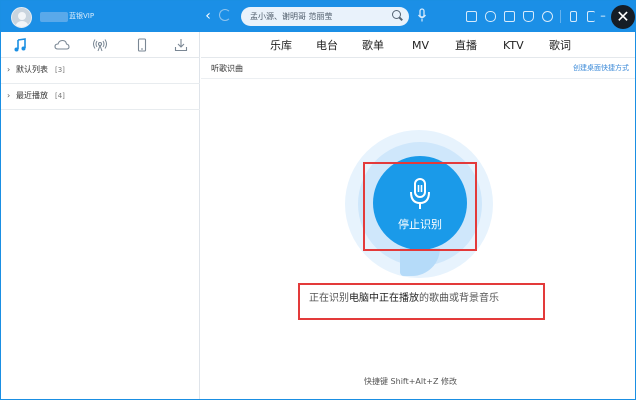  I want to click on tab-playlists: 歌单, so click(373, 45).